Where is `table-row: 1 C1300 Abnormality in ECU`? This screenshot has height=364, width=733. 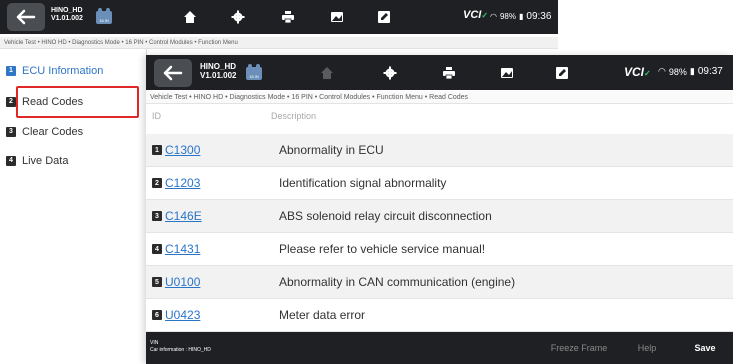 table-row: 1 C1300 Abnormality in ECU is located at coordinates (439, 150).